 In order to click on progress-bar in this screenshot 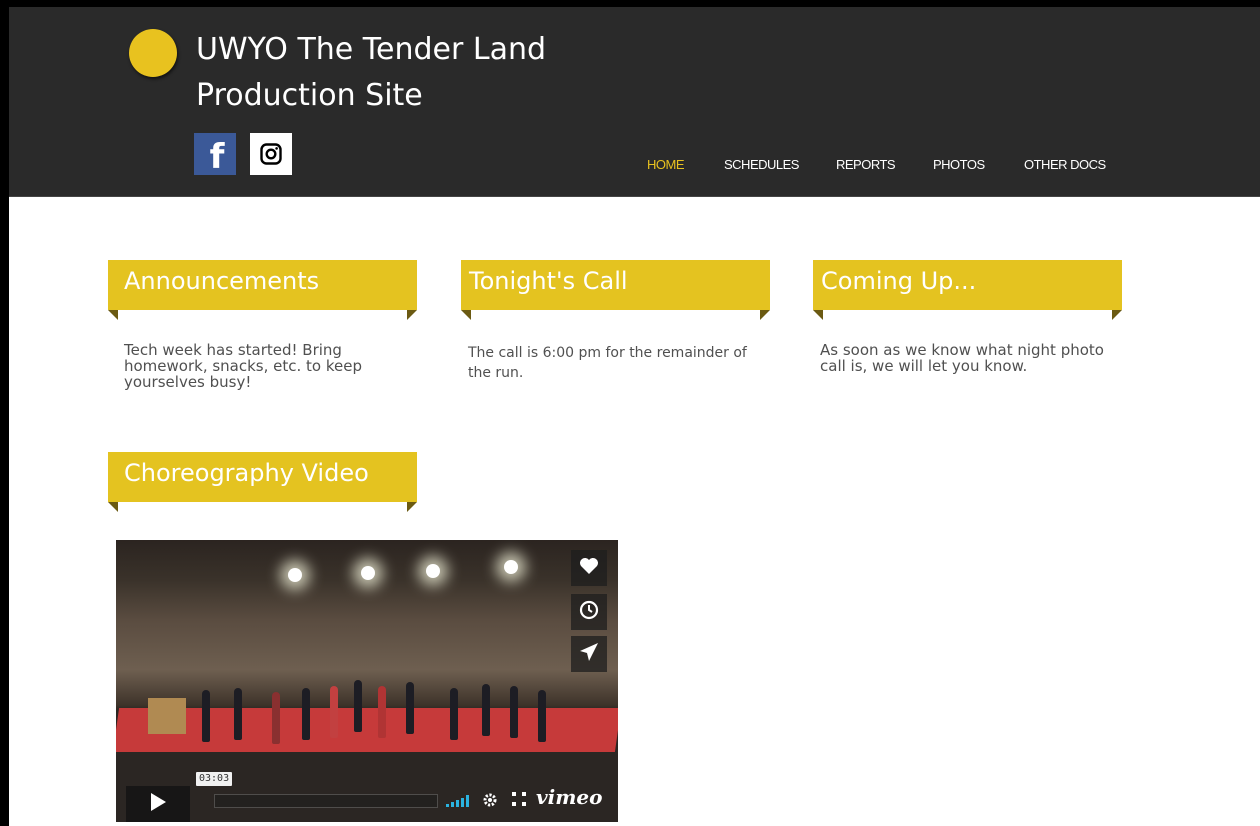, I will do `click(326, 801)`.